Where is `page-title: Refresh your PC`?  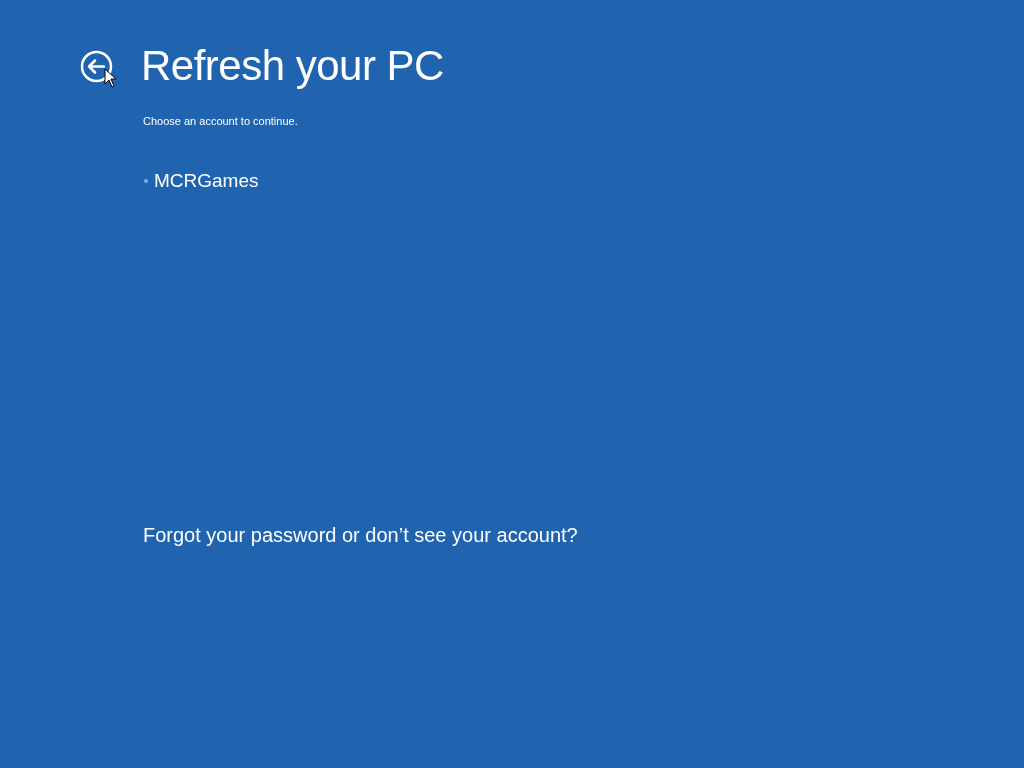 page-title: Refresh your PC is located at coordinates (292, 66).